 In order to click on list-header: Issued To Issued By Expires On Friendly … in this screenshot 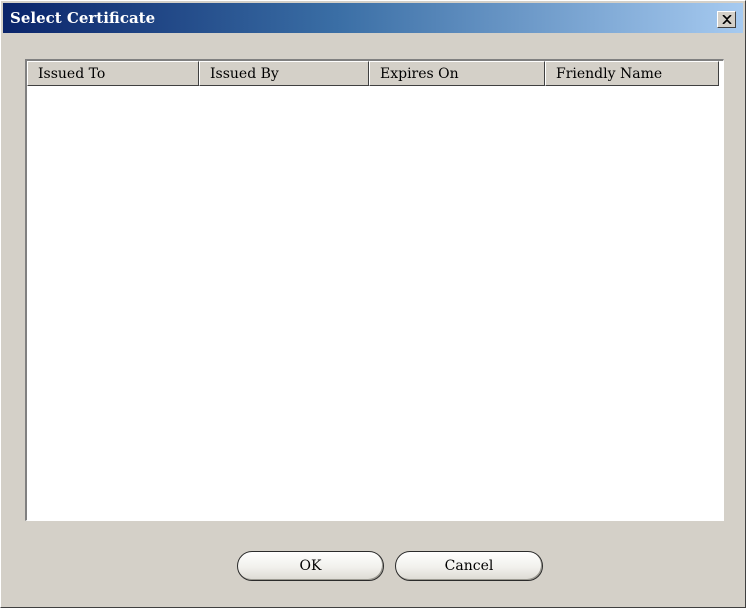, I will do `click(375, 73)`.